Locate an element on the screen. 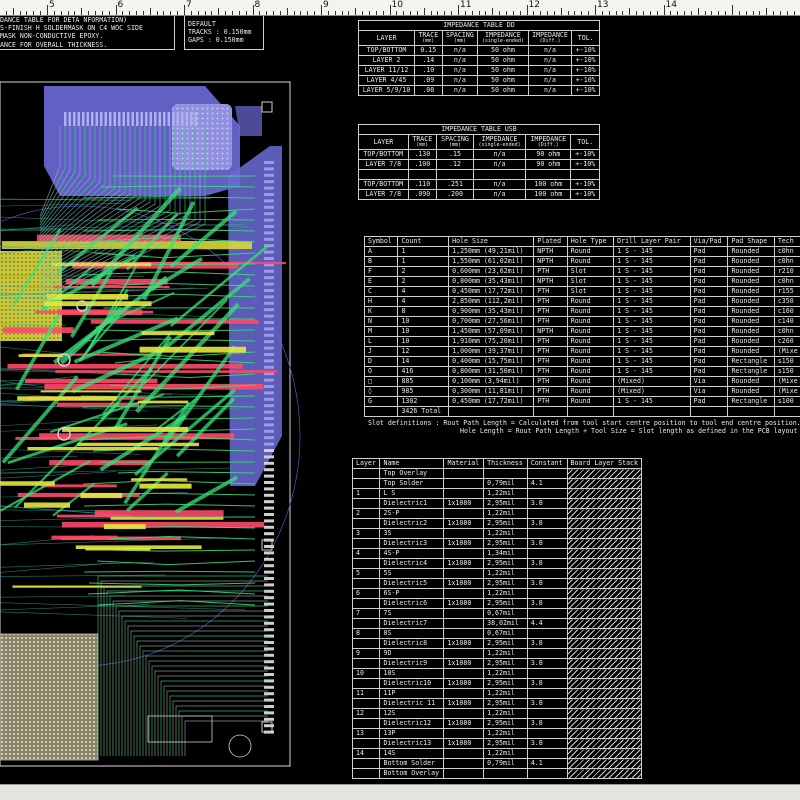 The width and height of the screenshot is (800, 800). table-cell: 12 is located at coordinates (366, 713).